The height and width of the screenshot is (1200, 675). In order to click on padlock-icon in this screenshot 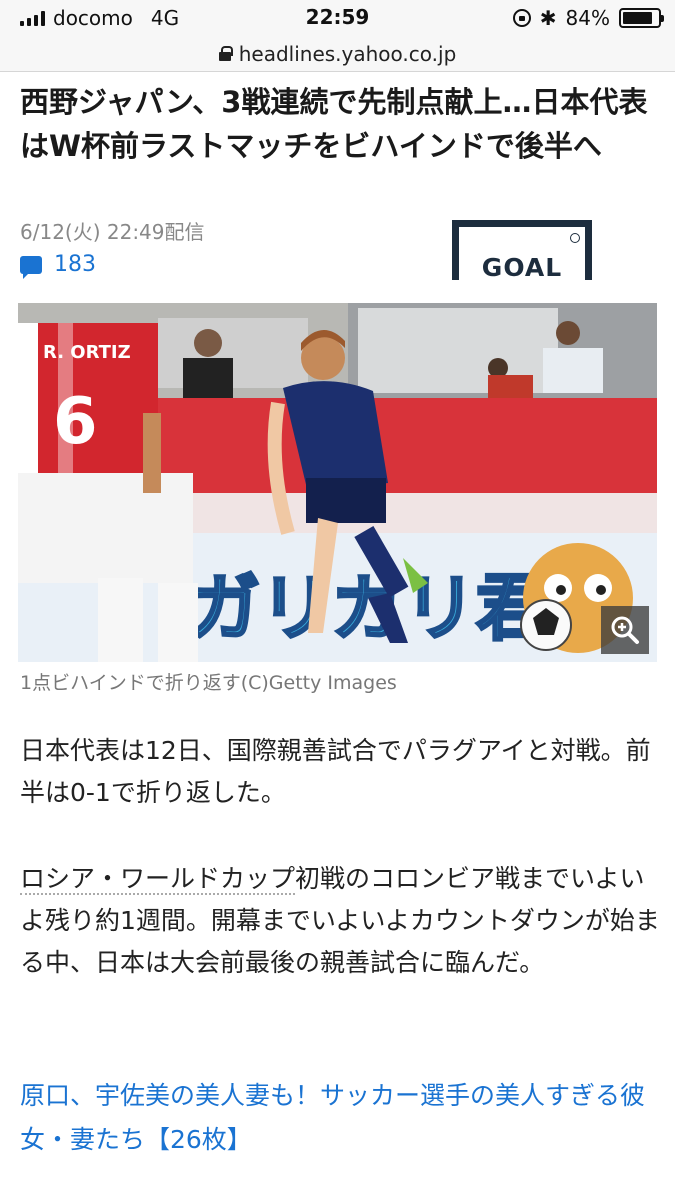, I will do `click(225, 53)`.